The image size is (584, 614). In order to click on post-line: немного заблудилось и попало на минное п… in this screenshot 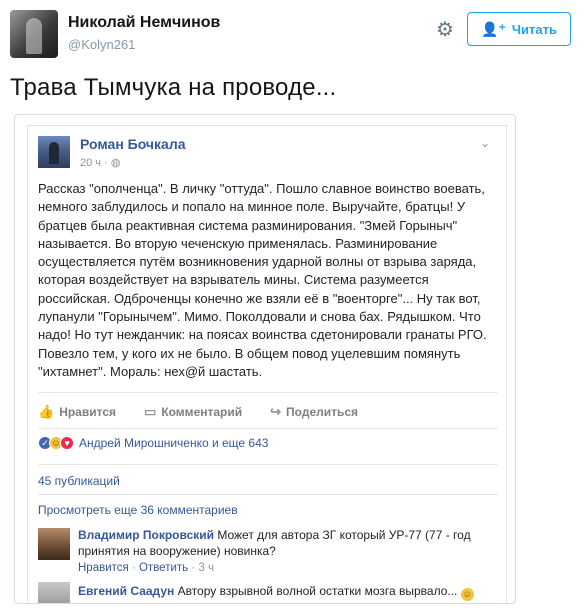, I will do `click(252, 207)`.